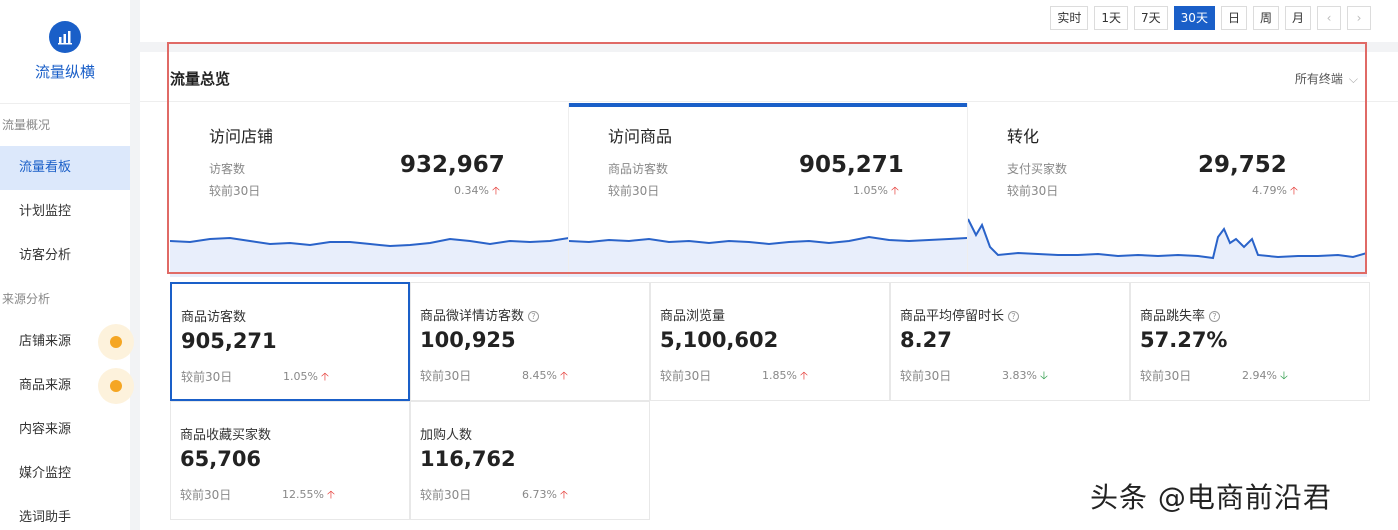  I want to click on metric-card: 商品微详情访客数? 100,925 较前30日 8.45% 🡡, so click(530, 341).